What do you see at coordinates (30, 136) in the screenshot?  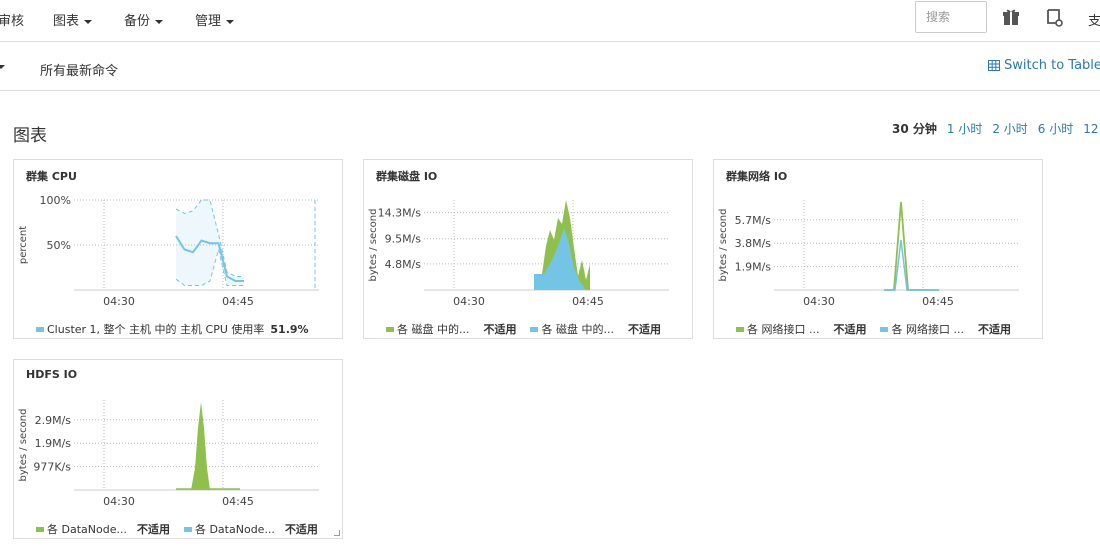 I see `section-title: 图表` at bounding box center [30, 136].